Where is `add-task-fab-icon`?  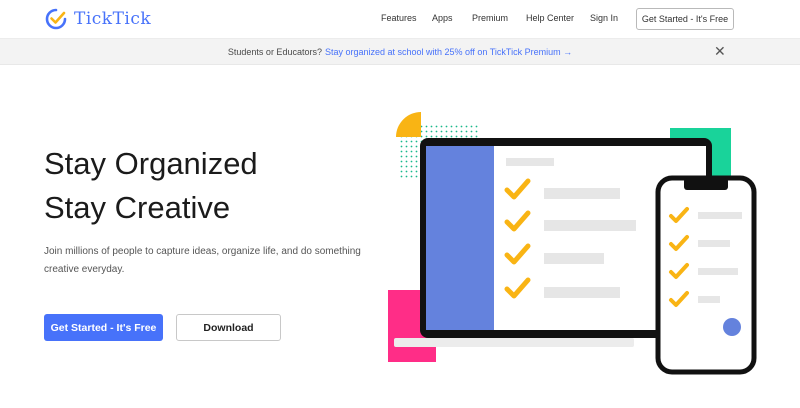
add-task-fab-icon is located at coordinates (732, 327).